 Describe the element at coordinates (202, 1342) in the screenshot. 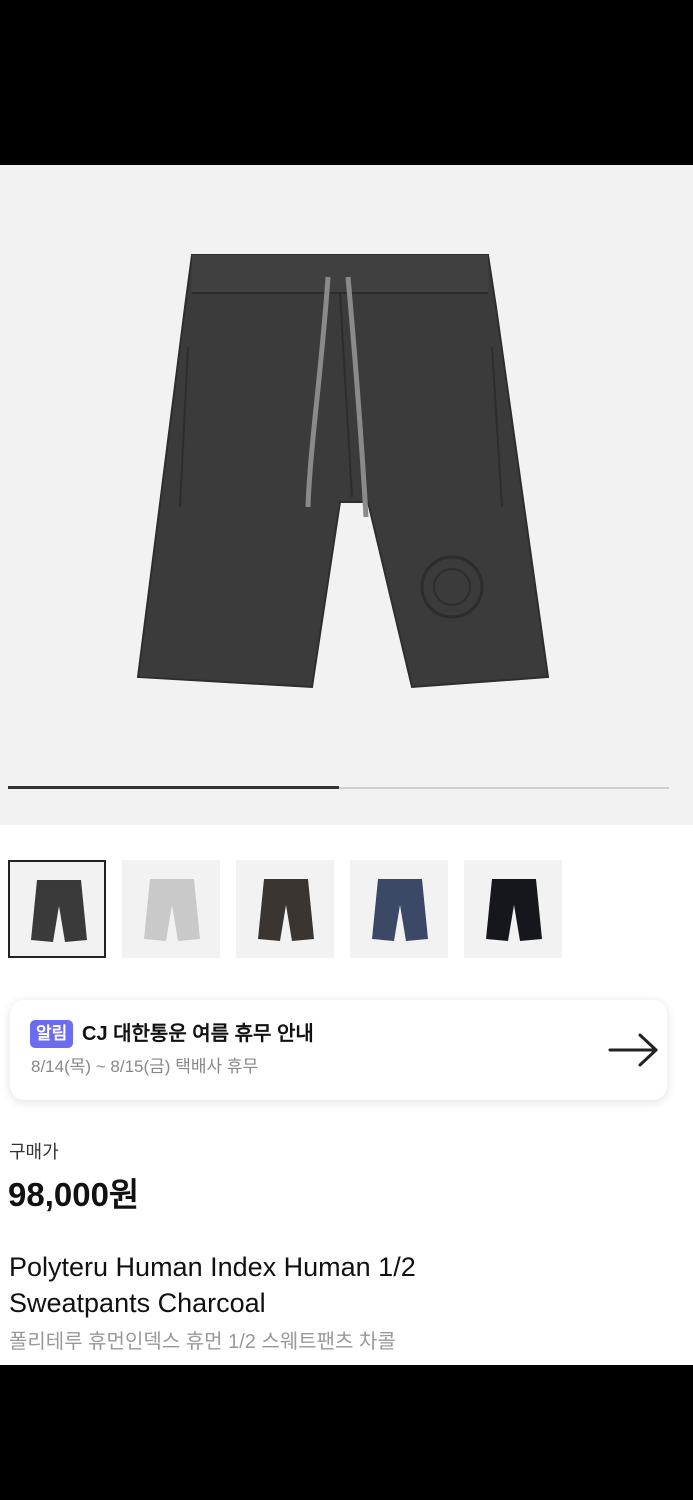

I see `product-name-korean: 폴리테루 휴먼인덱스 휴먼 1/2 스웨트팬츠 차콜` at that location.